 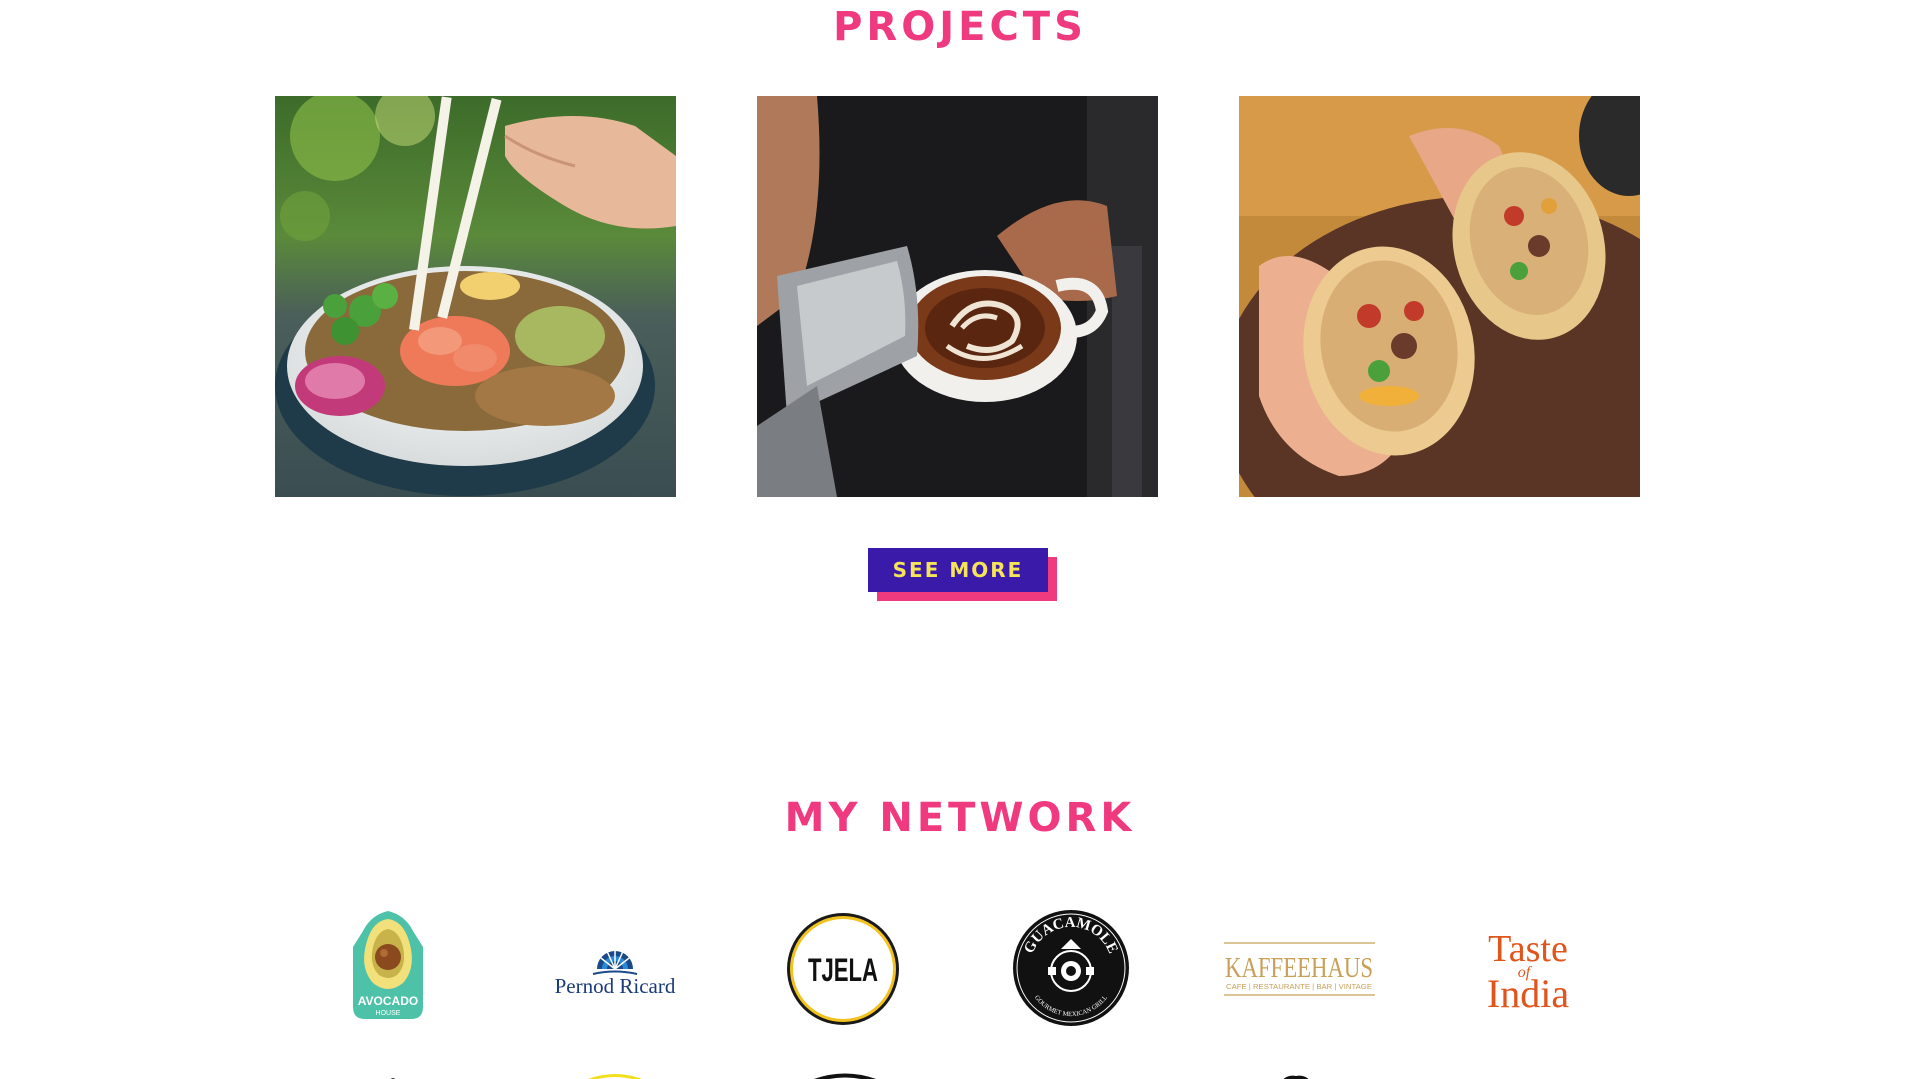 What do you see at coordinates (388, 1001) in the screenshot?
I see `avocado-house-logo-line1: AVOCADO` at bounding box center [388, 1001].